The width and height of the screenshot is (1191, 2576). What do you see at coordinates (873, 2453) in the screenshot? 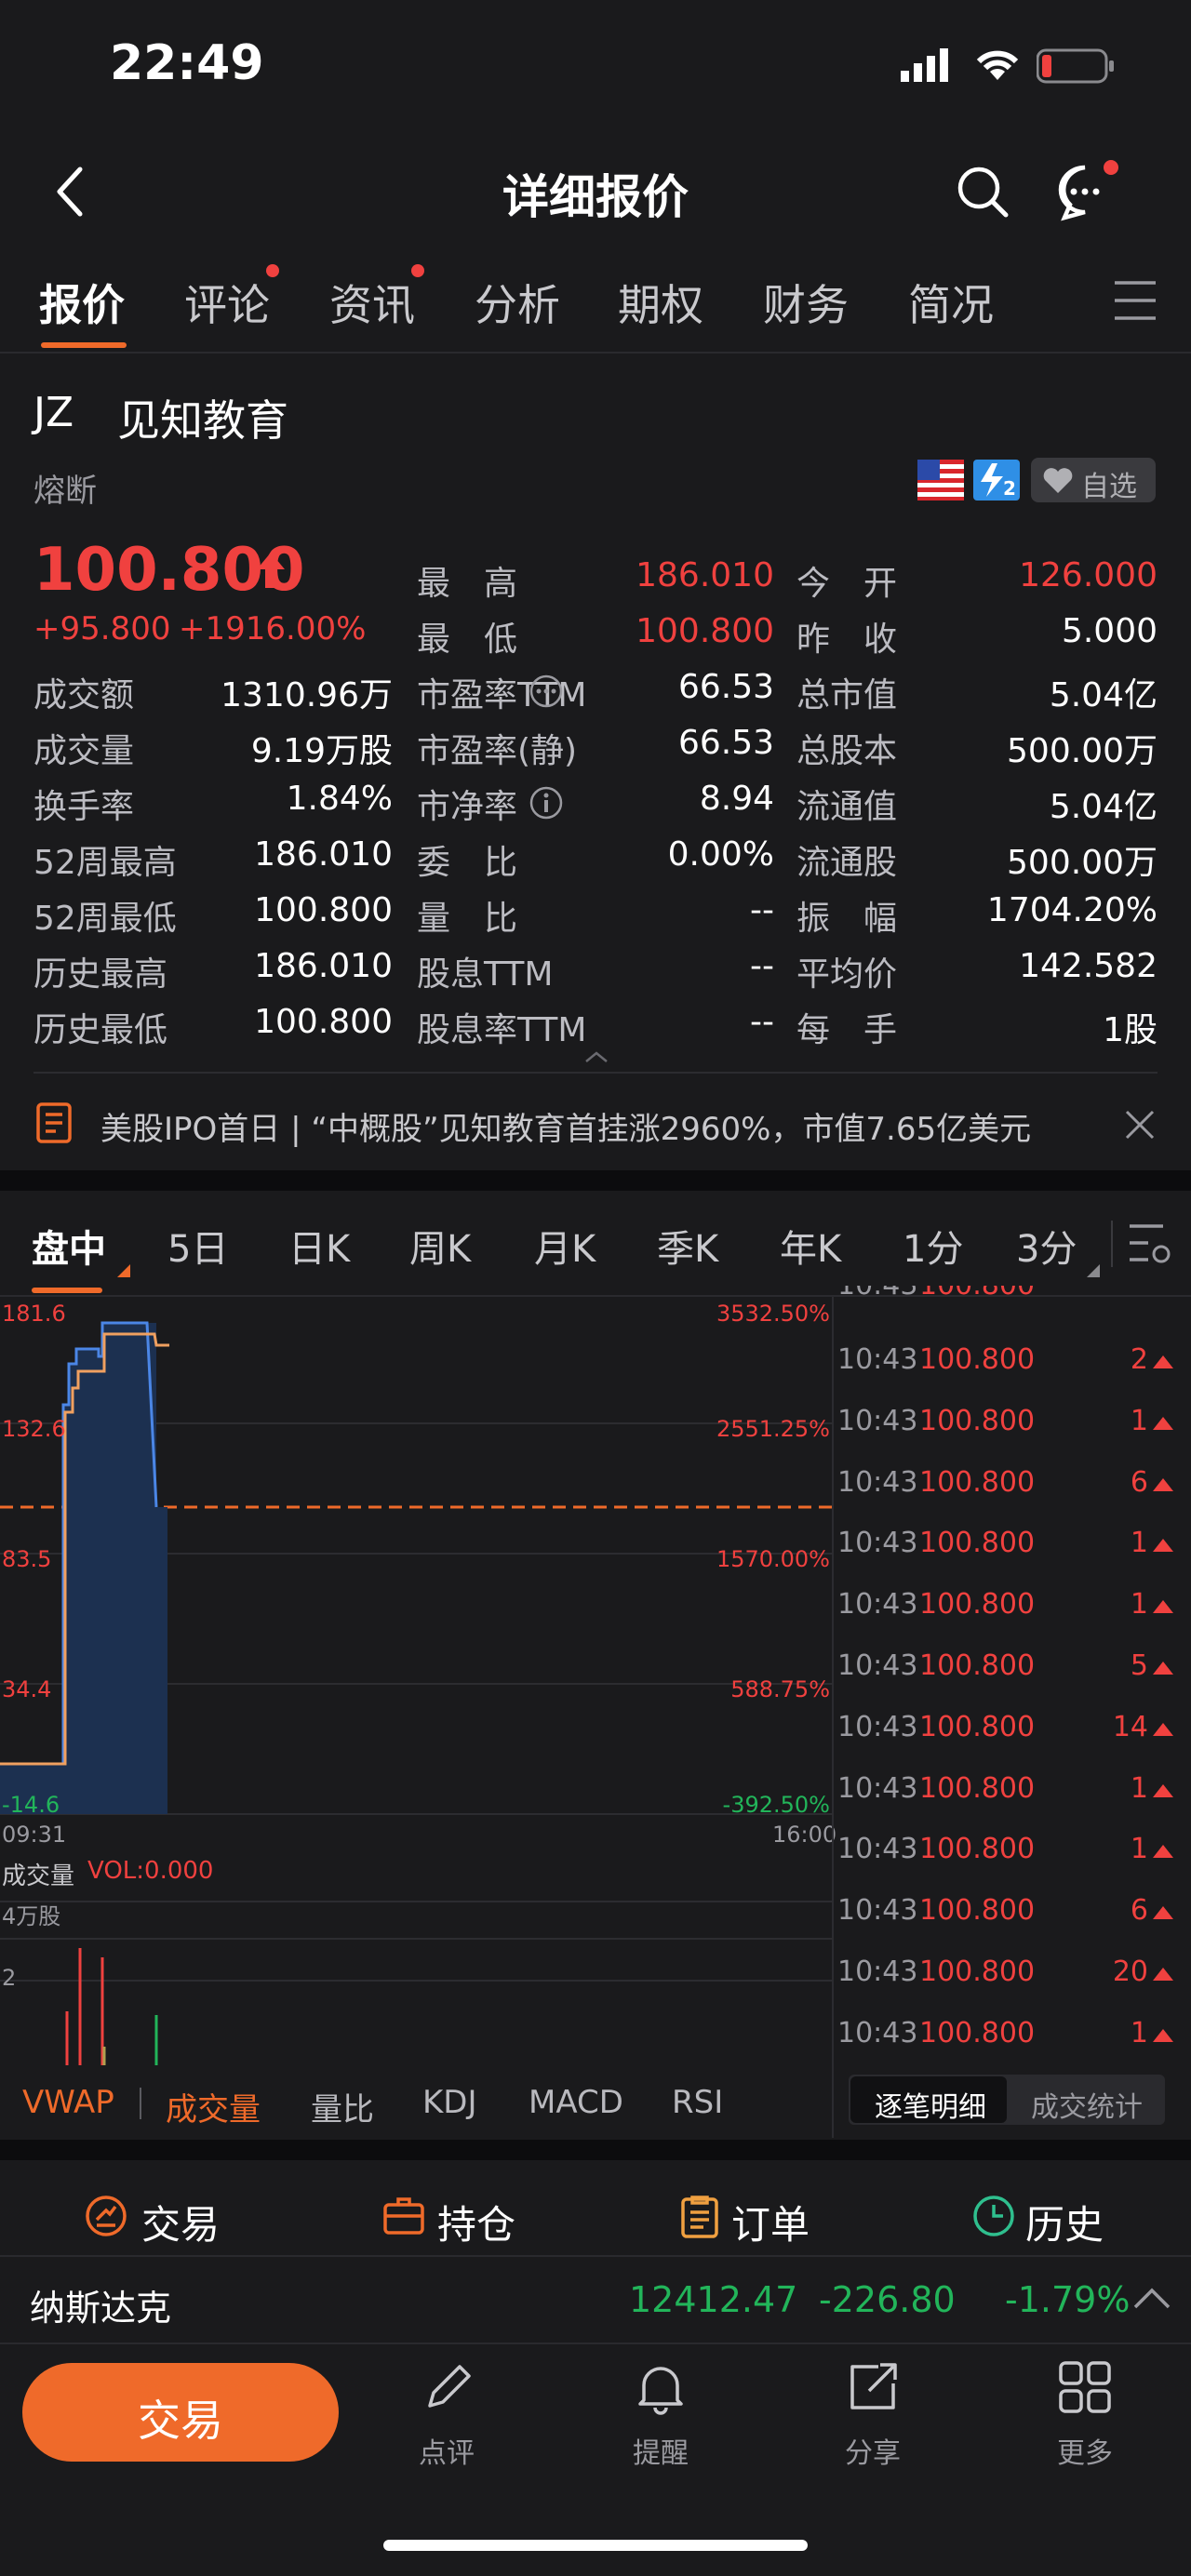
I see `bottom-label: 分享` at bounding box center [873, 2453].